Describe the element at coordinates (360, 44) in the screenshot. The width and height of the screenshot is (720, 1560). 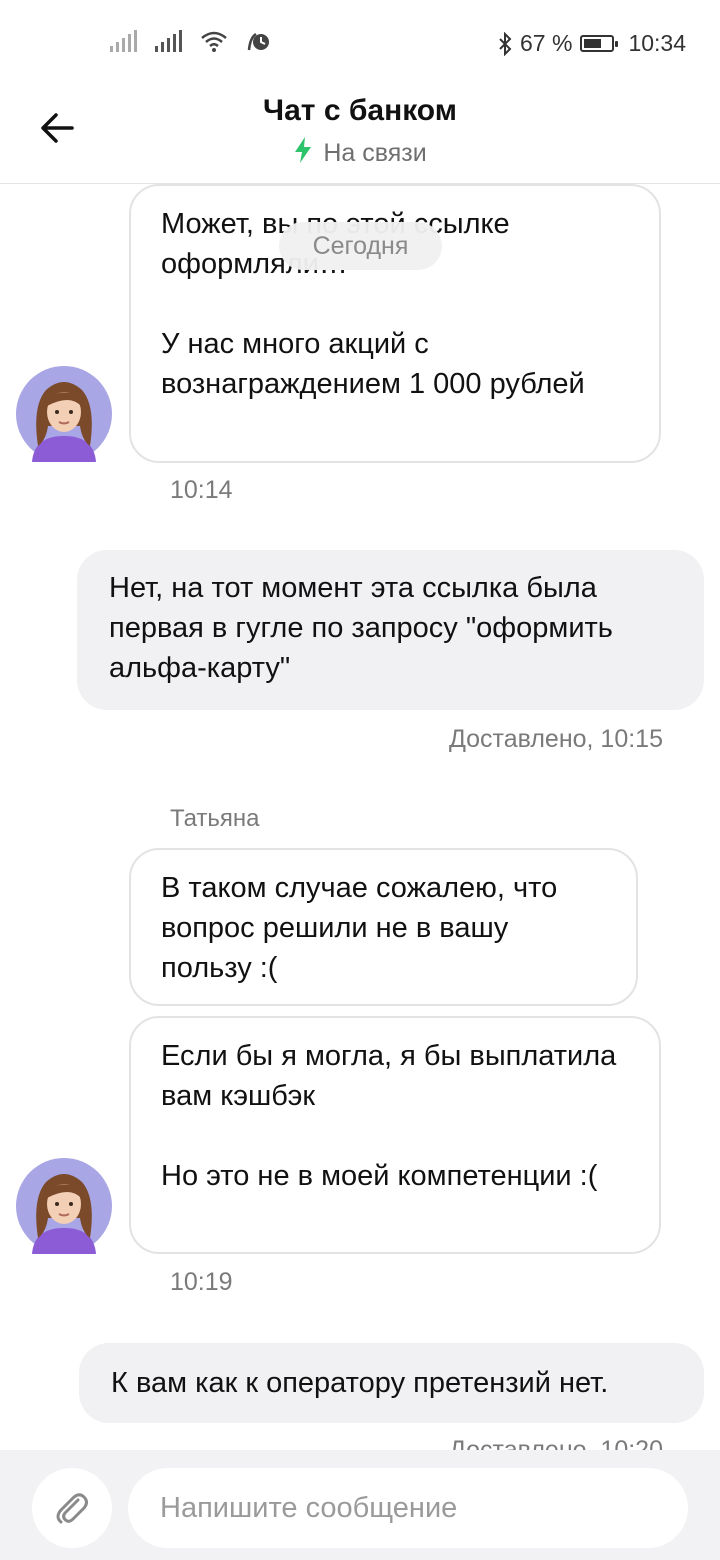
I see `status-bar: 67 % 10:34` at that location.